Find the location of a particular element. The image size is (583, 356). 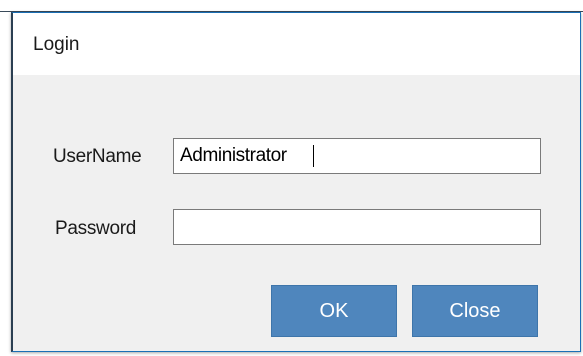

ok-button: OK is located at coordinates (334, 311).